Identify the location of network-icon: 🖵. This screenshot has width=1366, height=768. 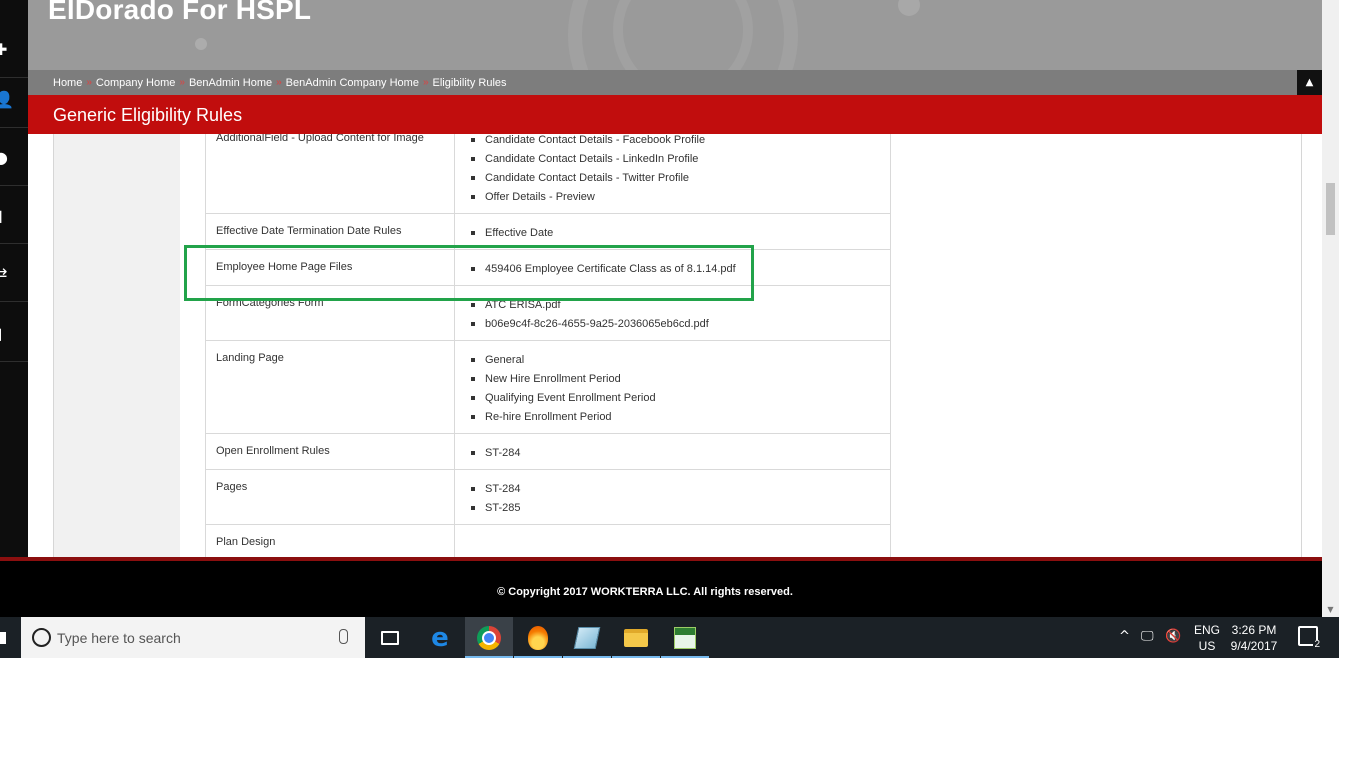
(1147, 636).